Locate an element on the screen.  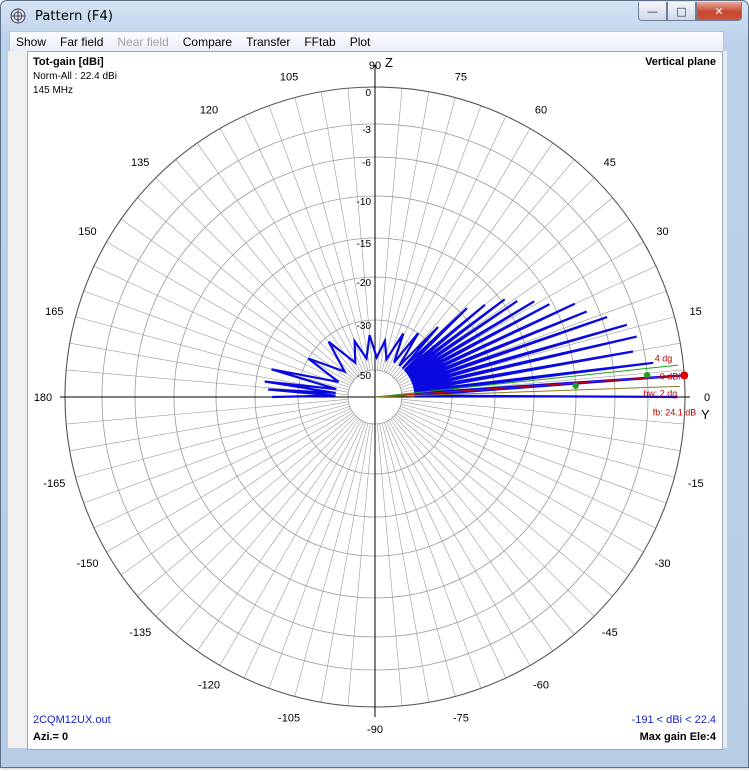
azimuth-label: Azi.= 0 is located at coordinates (51, 737).